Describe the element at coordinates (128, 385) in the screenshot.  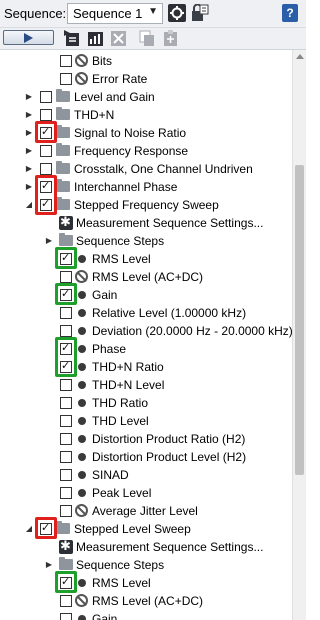
I see `tree-item-label: THD+N Level` at that location.